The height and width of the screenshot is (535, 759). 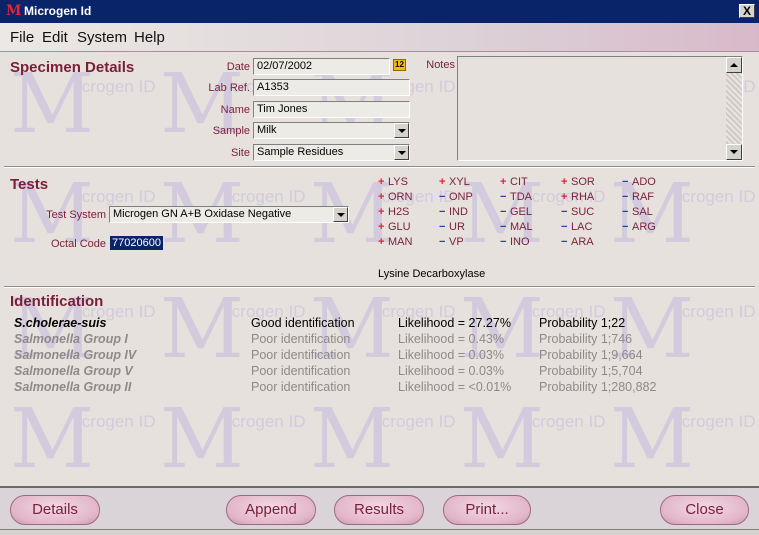 What do you see at coordinates (459, 182) in the screenshot?
I see `test-code: XYL` at bounding box center [459, 182].